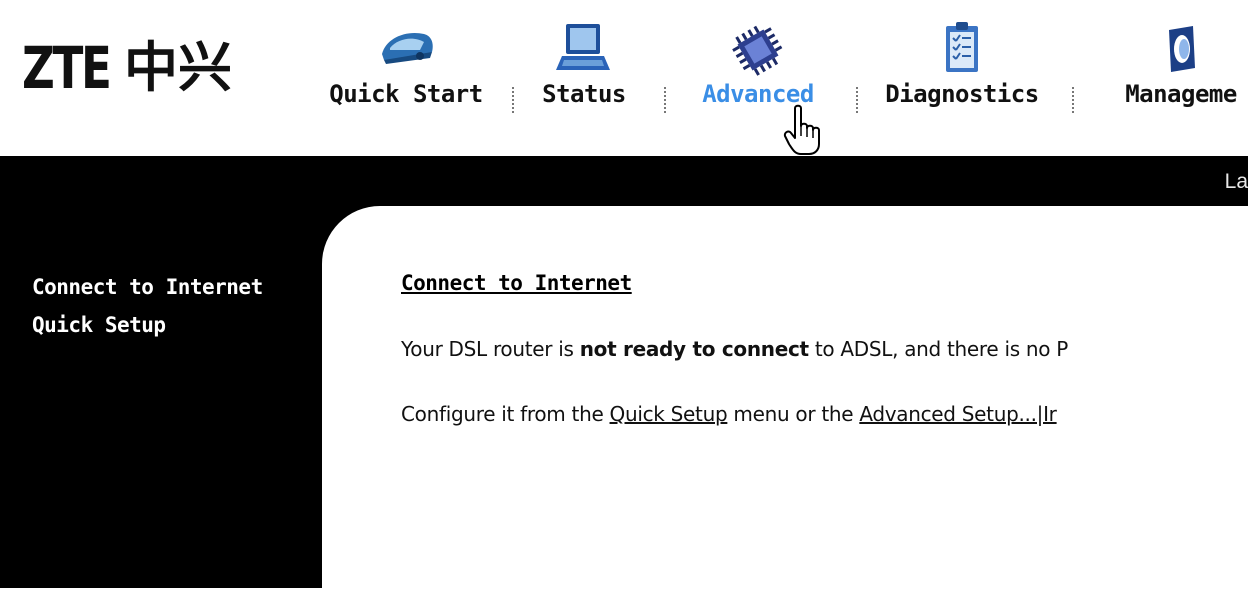  I want to click on sidebar-item-quick-setup: Quick Setup, so click(172, 325).